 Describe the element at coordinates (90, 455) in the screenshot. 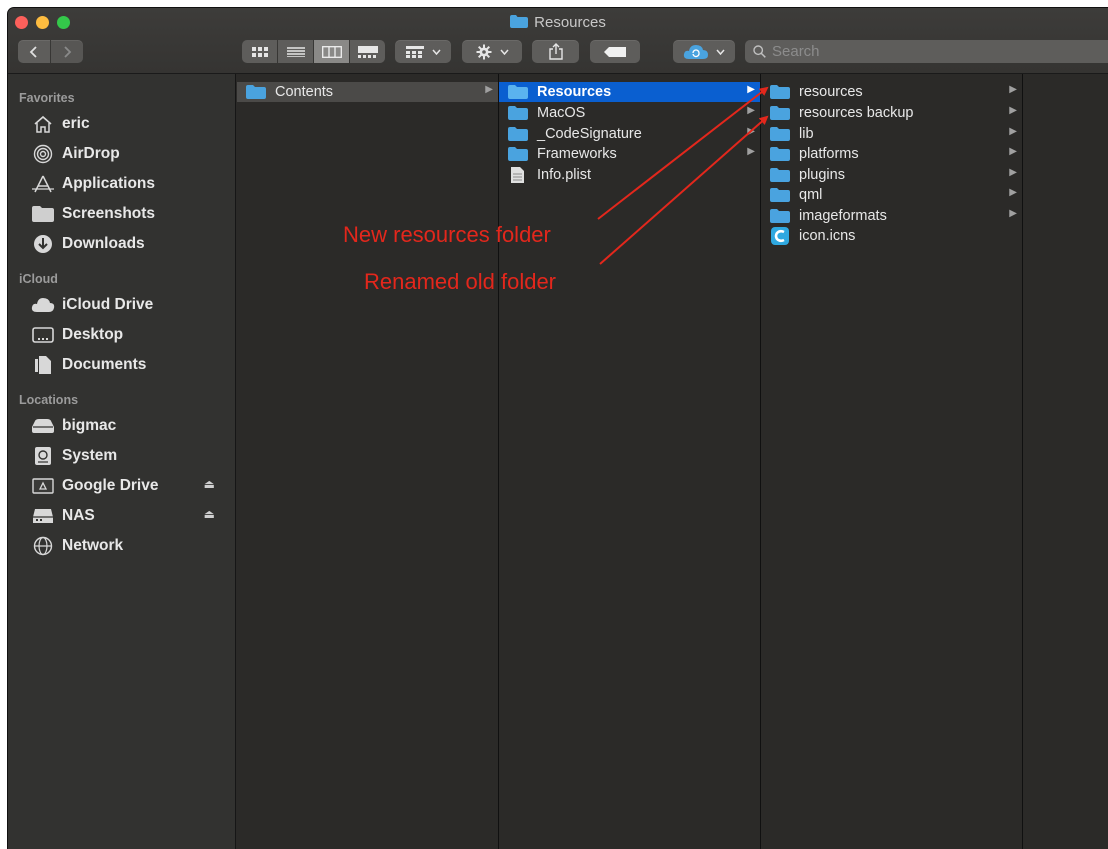

I see `sidebar-item-label: System` at that location.